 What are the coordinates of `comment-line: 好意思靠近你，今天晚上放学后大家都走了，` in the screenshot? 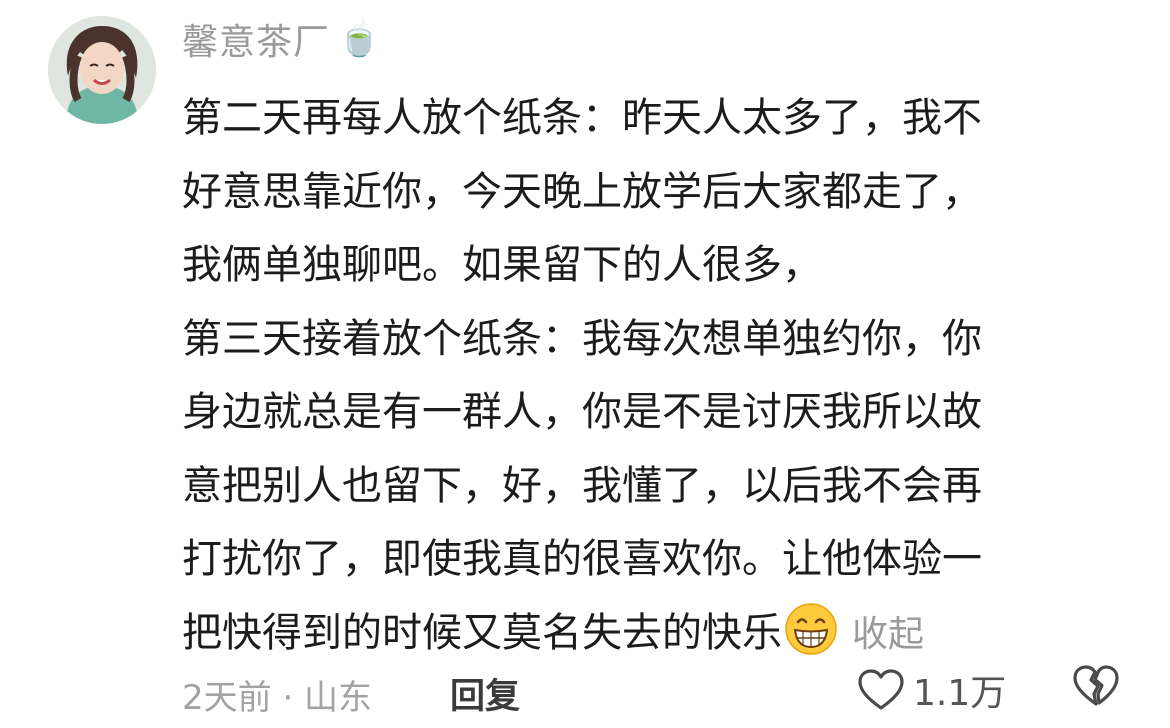 It's located at (582, 191).